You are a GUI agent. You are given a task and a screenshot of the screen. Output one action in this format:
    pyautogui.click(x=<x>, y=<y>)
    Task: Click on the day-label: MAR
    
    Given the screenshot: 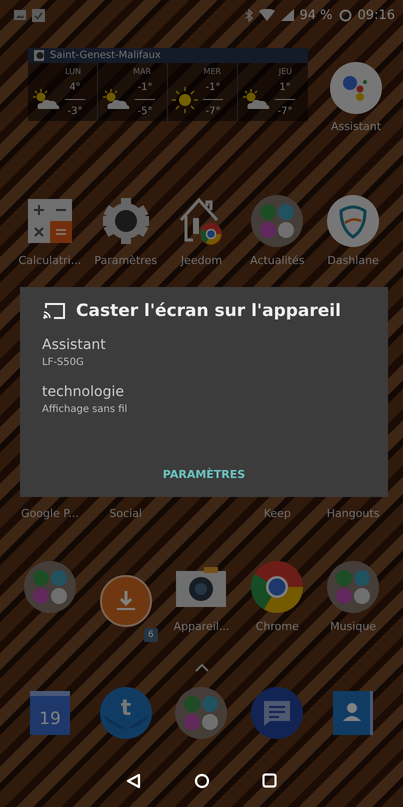 What is the action you would take?
    pyautogui.click(x=142, y=71)
    